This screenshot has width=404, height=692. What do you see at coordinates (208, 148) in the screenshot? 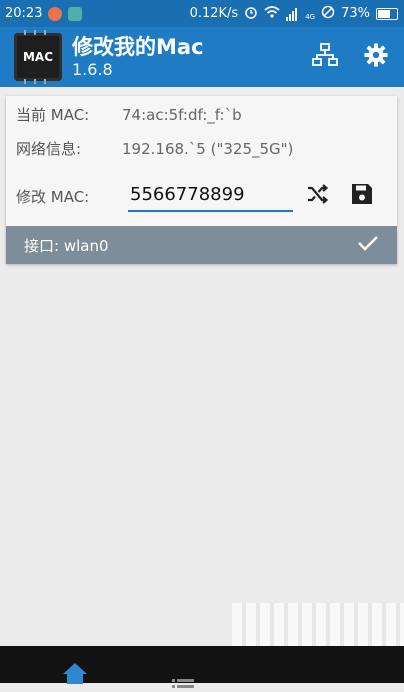
I see `network-info-value: 192.168.`5 ("325_5G")` at bounding box center [208, 148].